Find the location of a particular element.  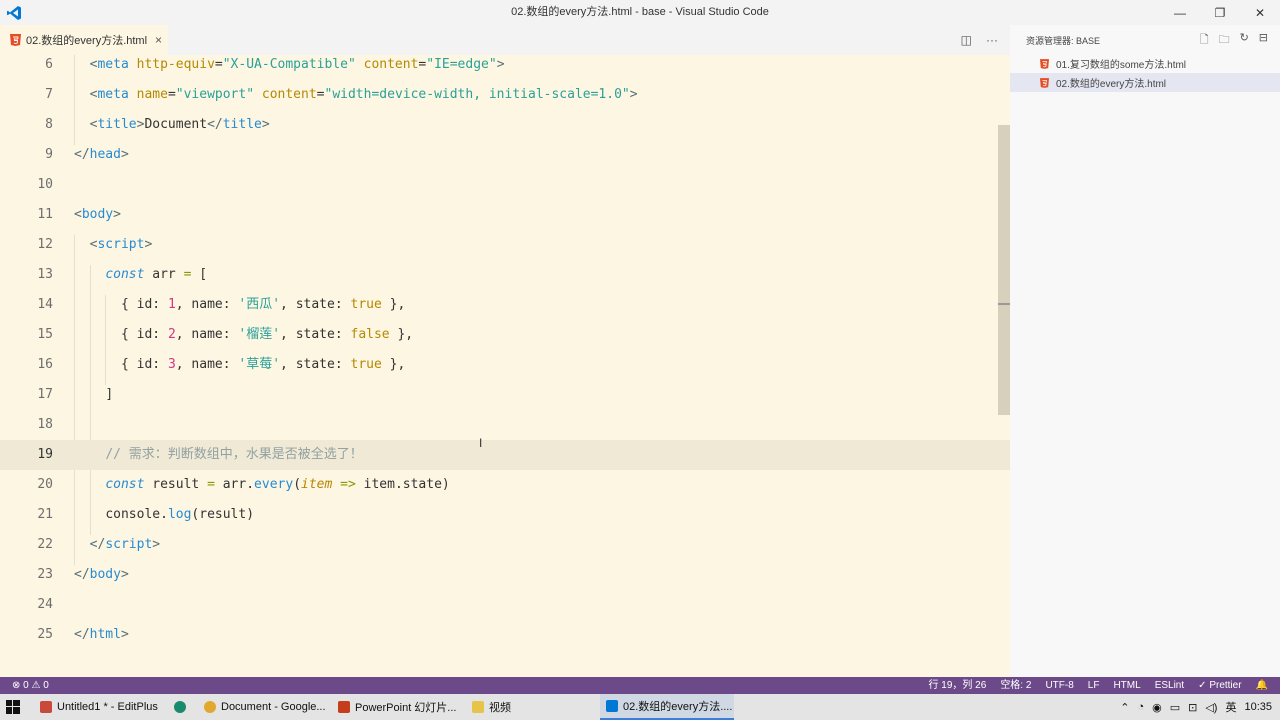

system-tray: ⌃ ◔ ◉ ▭ ⊡ ◁) 英 10:35 is located at coordinates (1196, 707).